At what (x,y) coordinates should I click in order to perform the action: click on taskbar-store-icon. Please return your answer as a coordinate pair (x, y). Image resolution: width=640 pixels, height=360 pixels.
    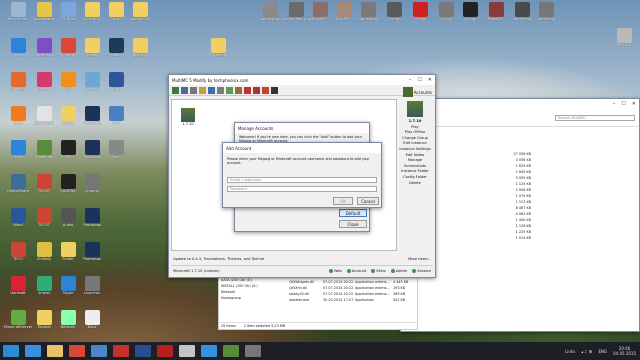
    Looking at the image, I should click on (99, 351).